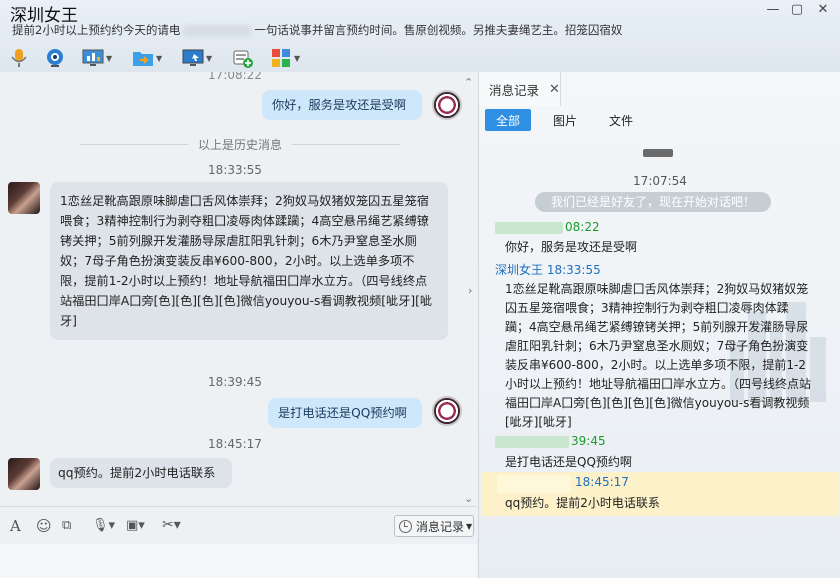 This screenshot has height=578, width=840. What do you see at coordinates (797, 9) in the screenshot?
I see `maximize-button: ▢` at bounding box center [797, 9].